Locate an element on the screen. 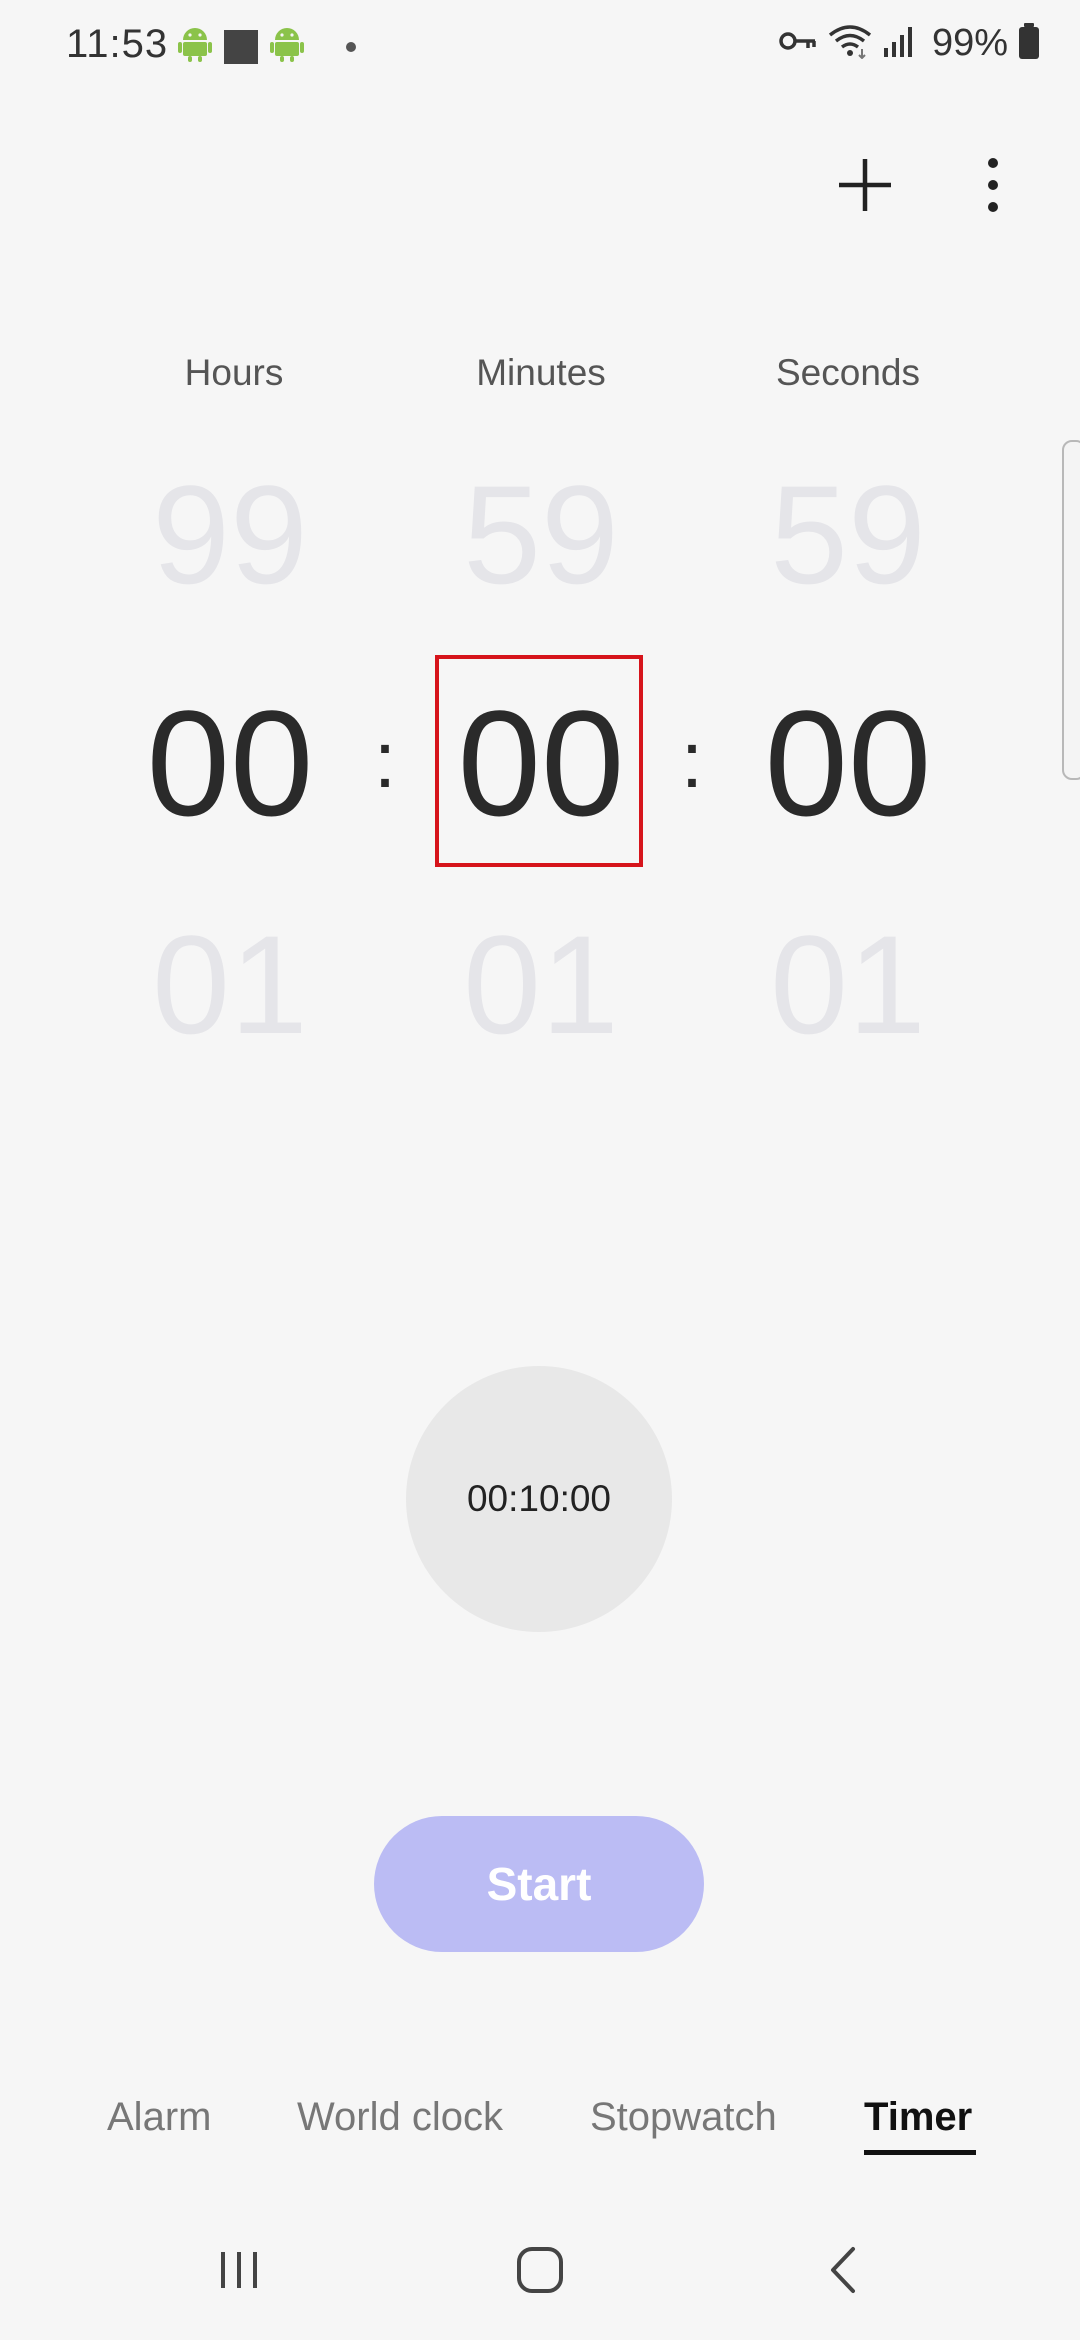  recent-apps-button is located at coordinates (239, 2270).